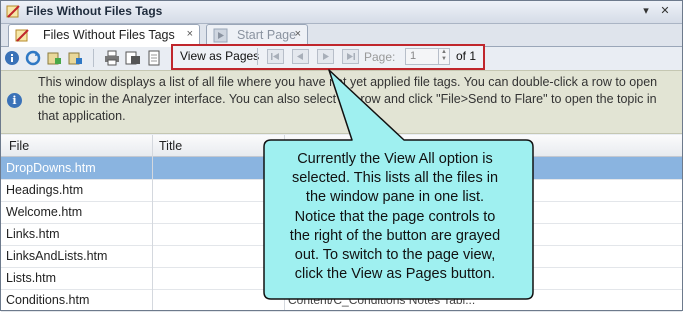  What do you see at coordinates (220, 35) in the screenshot?
I see `start-page-icon` at bounding box center [220, 35].